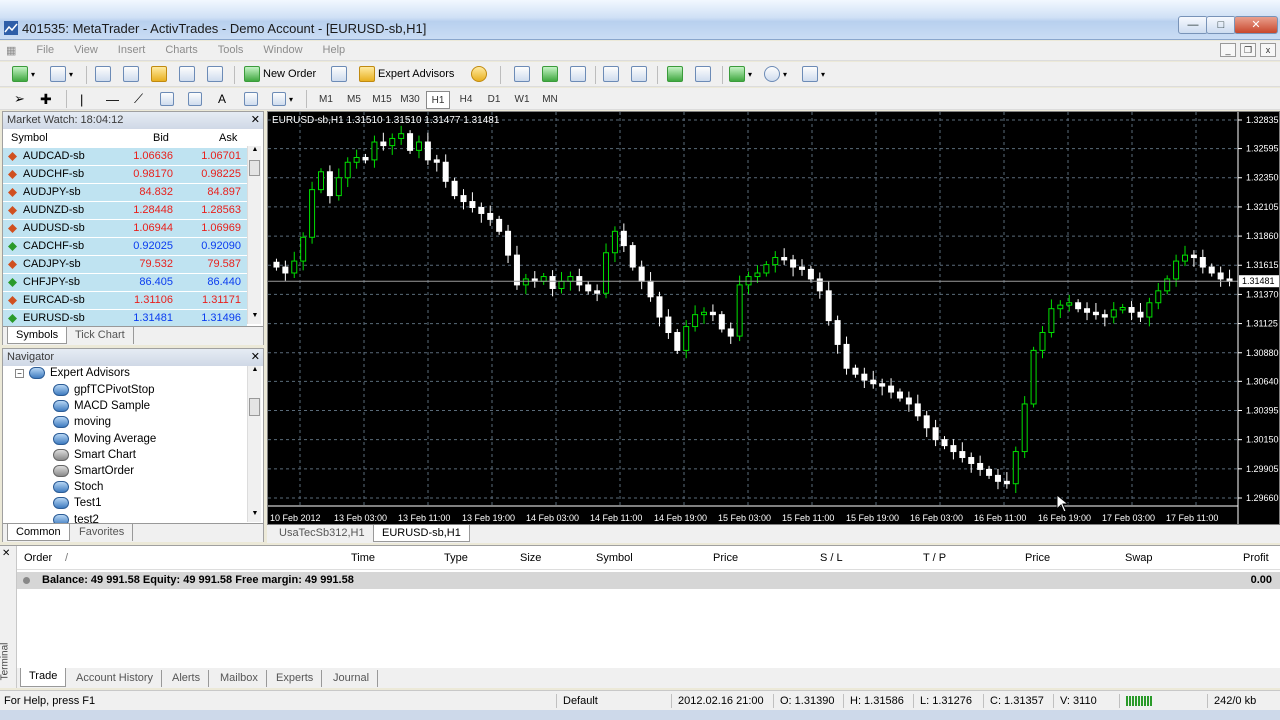  Describe the element at coordinates (363, 558) in the screenshot. I see `column-time: Time` at that location.